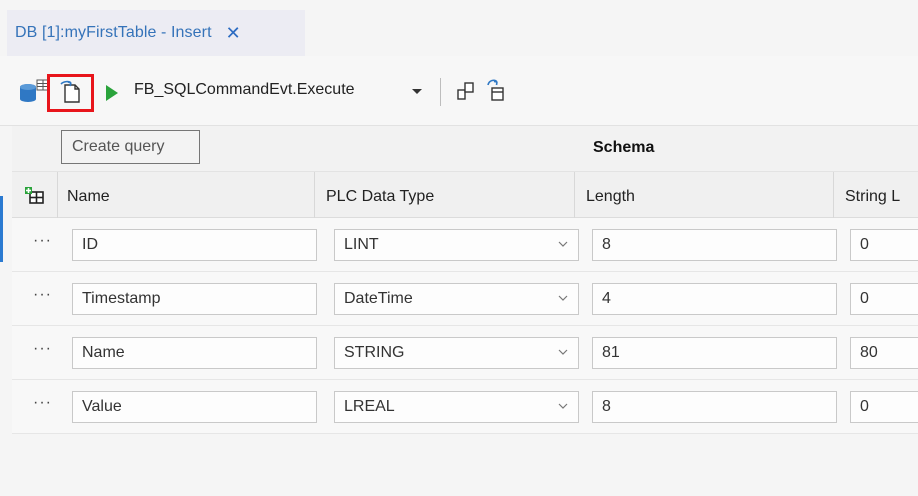 Image resolution: width=918 pixels, height=496 pixels. Describe the element at coordinates (465, 195) in the screenshot. I see `column-header-row` at that location.